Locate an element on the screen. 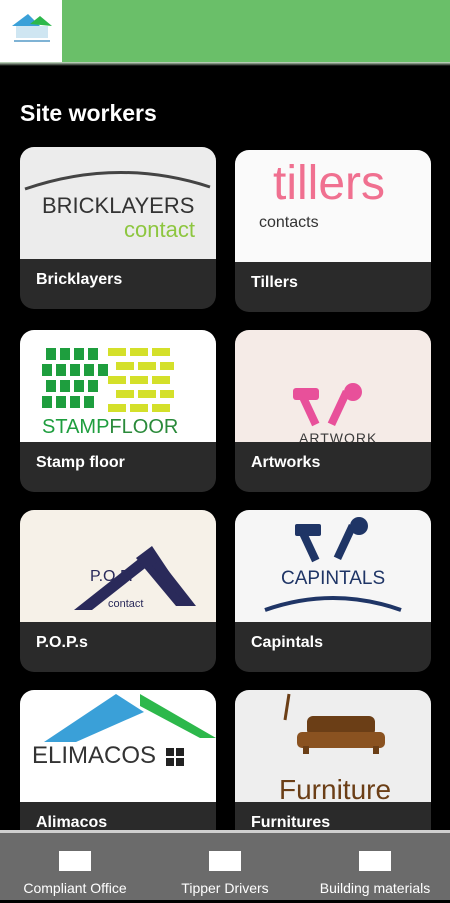  elimacos-logo: ELIMACOS is located at coordinates (118, 746).